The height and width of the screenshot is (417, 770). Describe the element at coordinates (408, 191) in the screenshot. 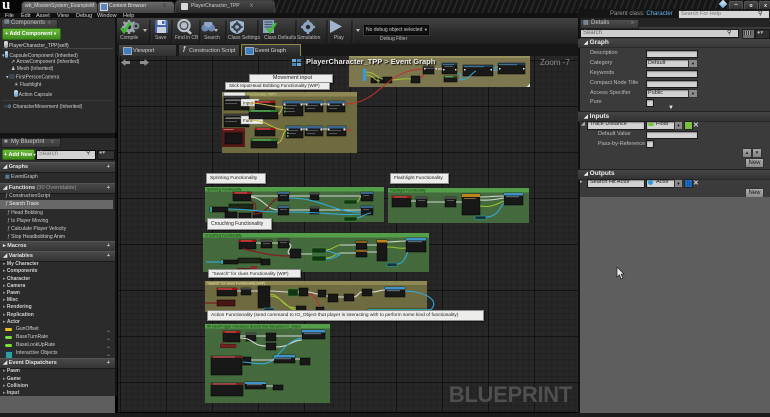

I see `svg-text: Flashlight Functionality` at that location.